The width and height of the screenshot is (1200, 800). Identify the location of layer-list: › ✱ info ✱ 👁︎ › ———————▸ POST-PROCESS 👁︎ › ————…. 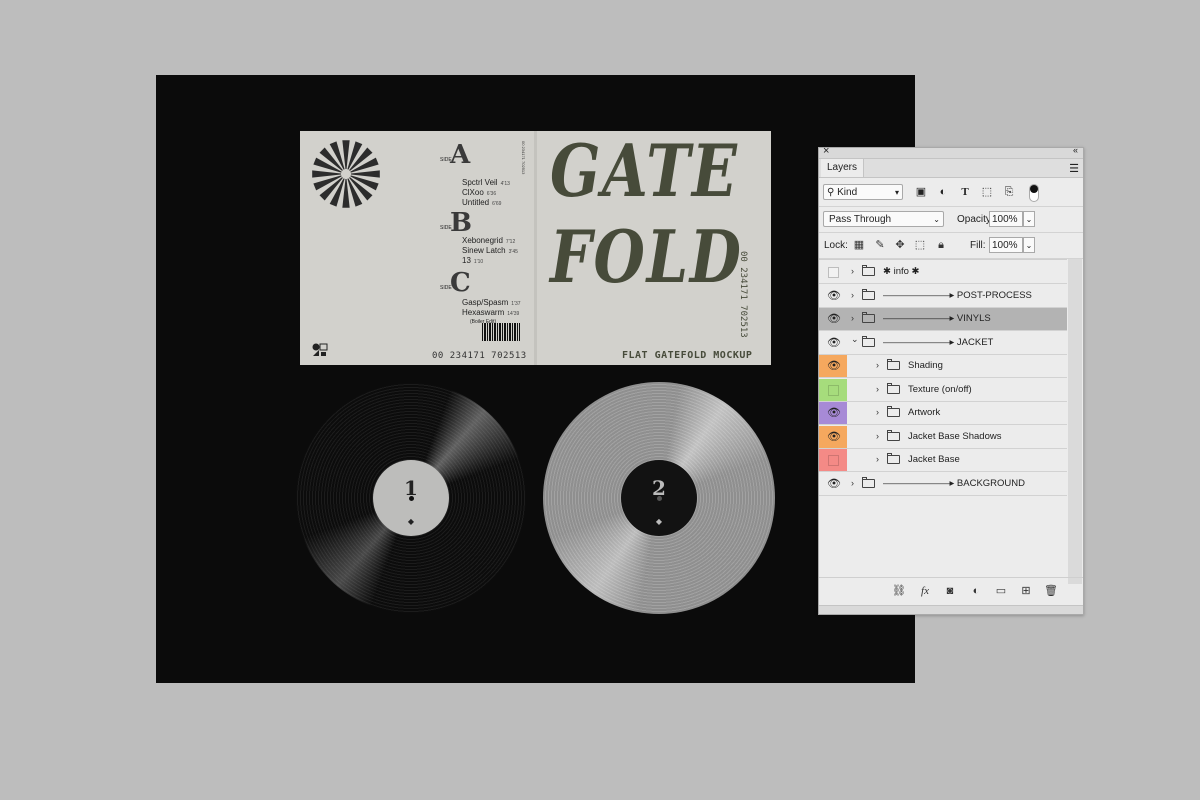
(943, 422).